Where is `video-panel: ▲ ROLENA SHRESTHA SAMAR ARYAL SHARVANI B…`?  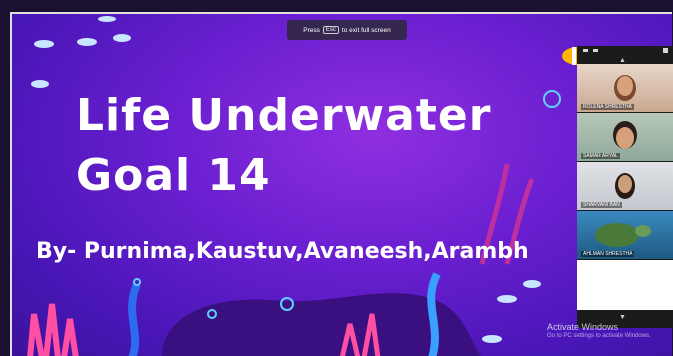 video-panel: ▲ ROLENA SHRESTHA SAMAR ARYAL SHARVANI B… is located at coordinates (625, 187).